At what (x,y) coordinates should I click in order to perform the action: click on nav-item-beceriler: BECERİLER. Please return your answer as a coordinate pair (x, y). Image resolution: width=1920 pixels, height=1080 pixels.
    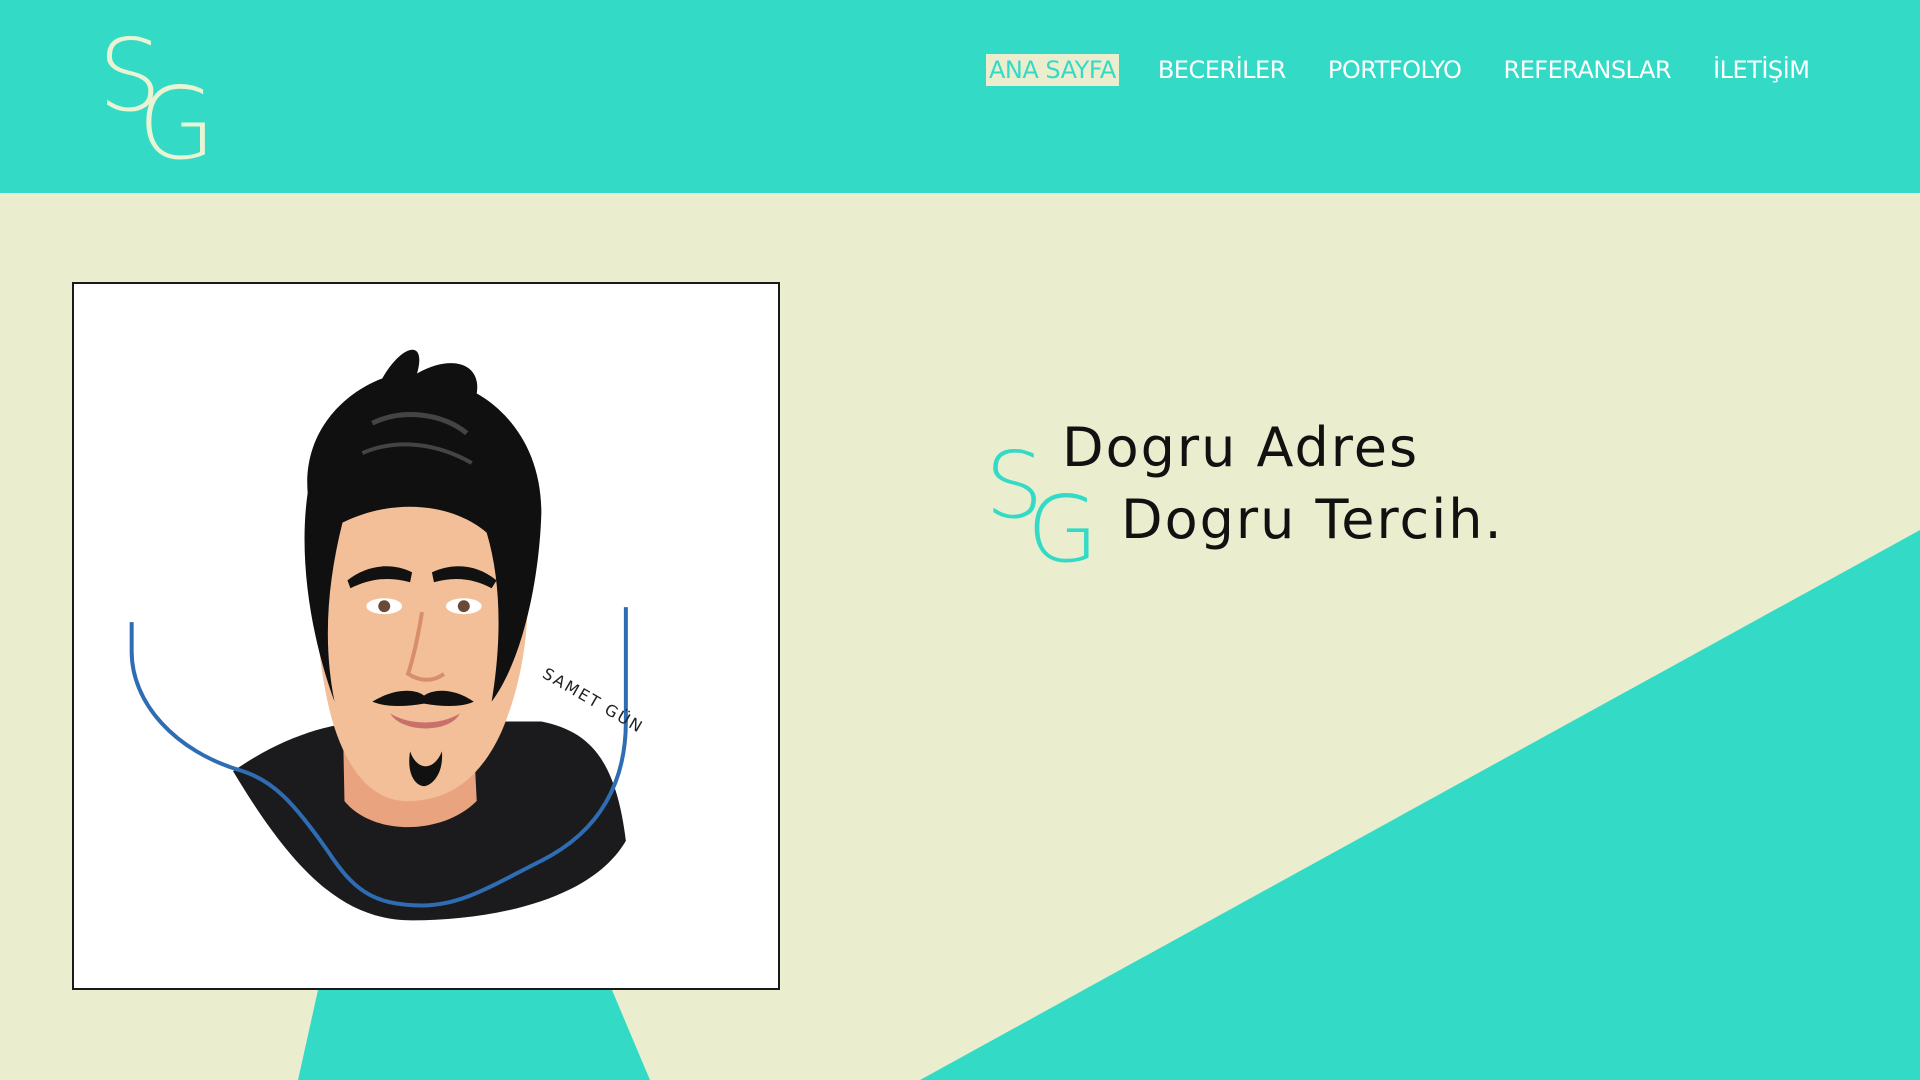
    Looking at the image, I should click on (1222, 70).